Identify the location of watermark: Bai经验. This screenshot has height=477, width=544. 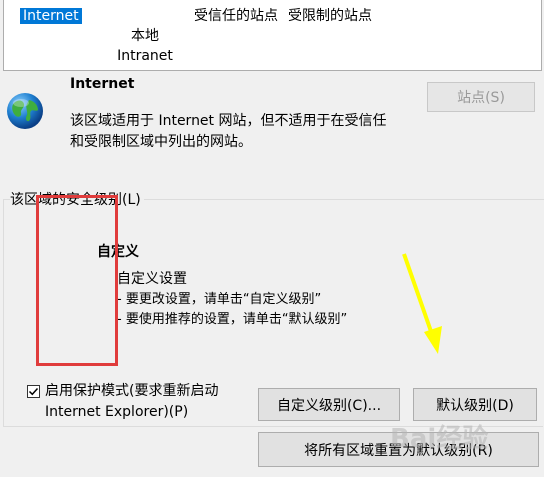
(439, 439).